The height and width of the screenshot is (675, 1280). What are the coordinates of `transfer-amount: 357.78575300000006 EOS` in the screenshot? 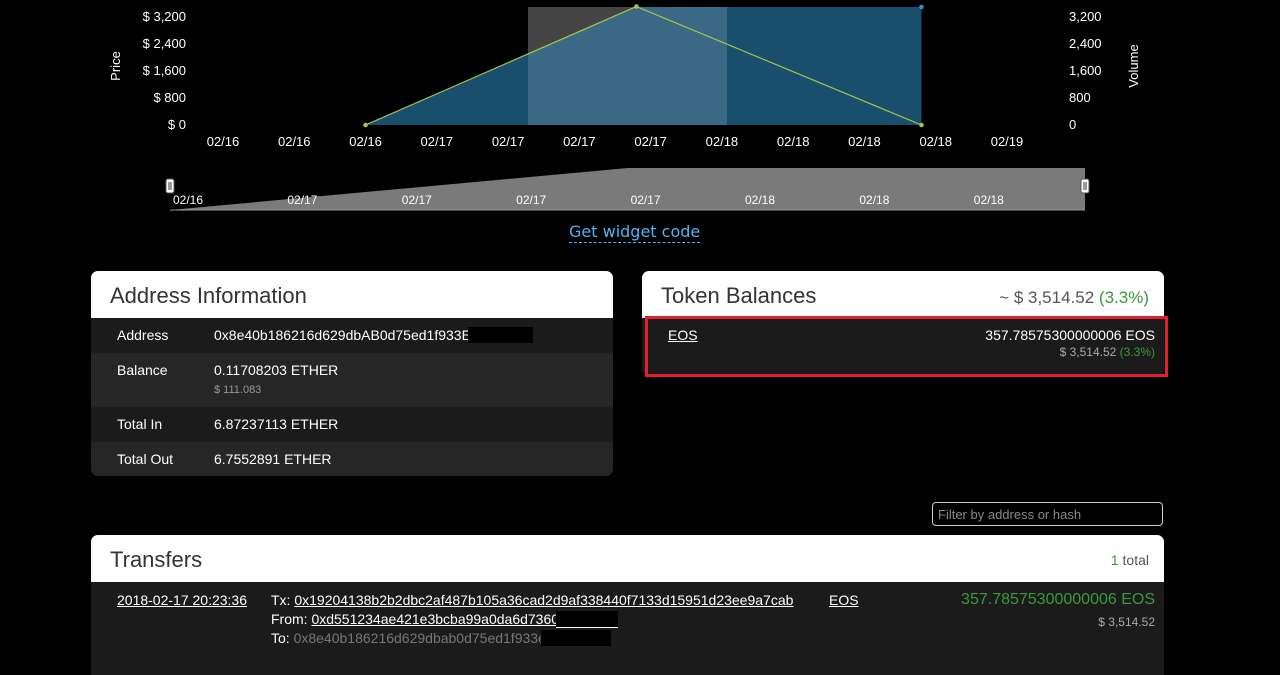 It's located at (1058, 599).